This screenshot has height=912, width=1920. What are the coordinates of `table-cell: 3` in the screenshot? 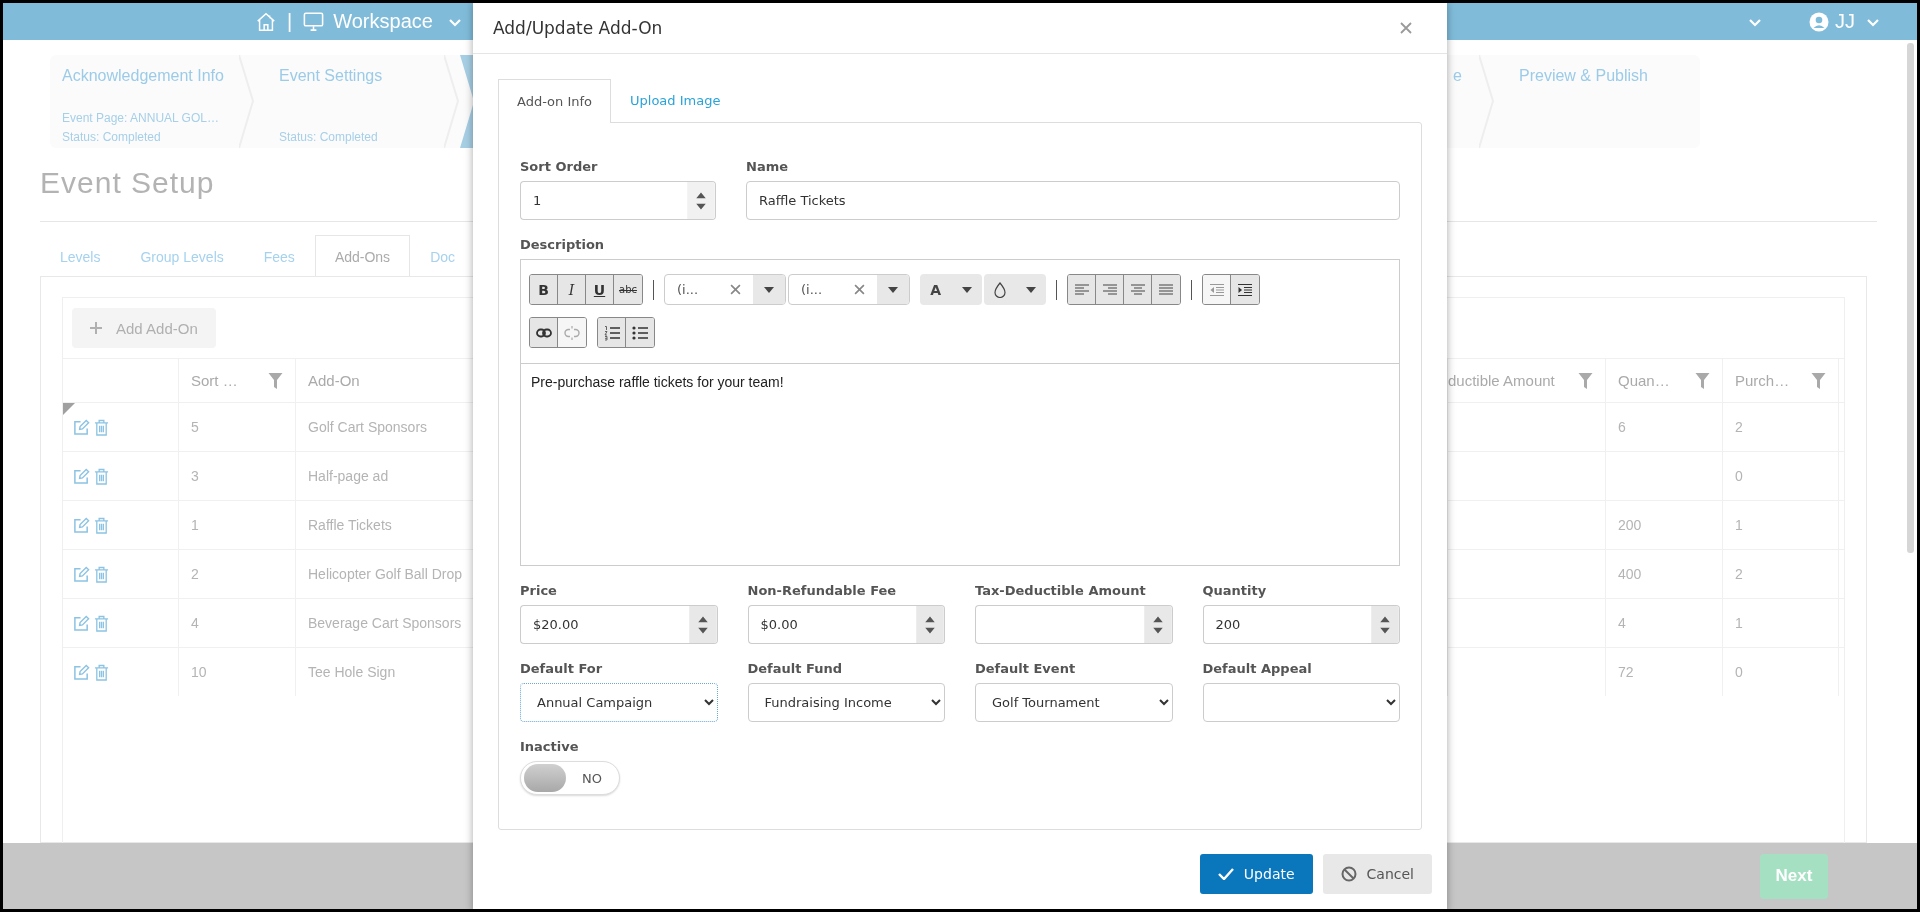 It's located at (195, 476).